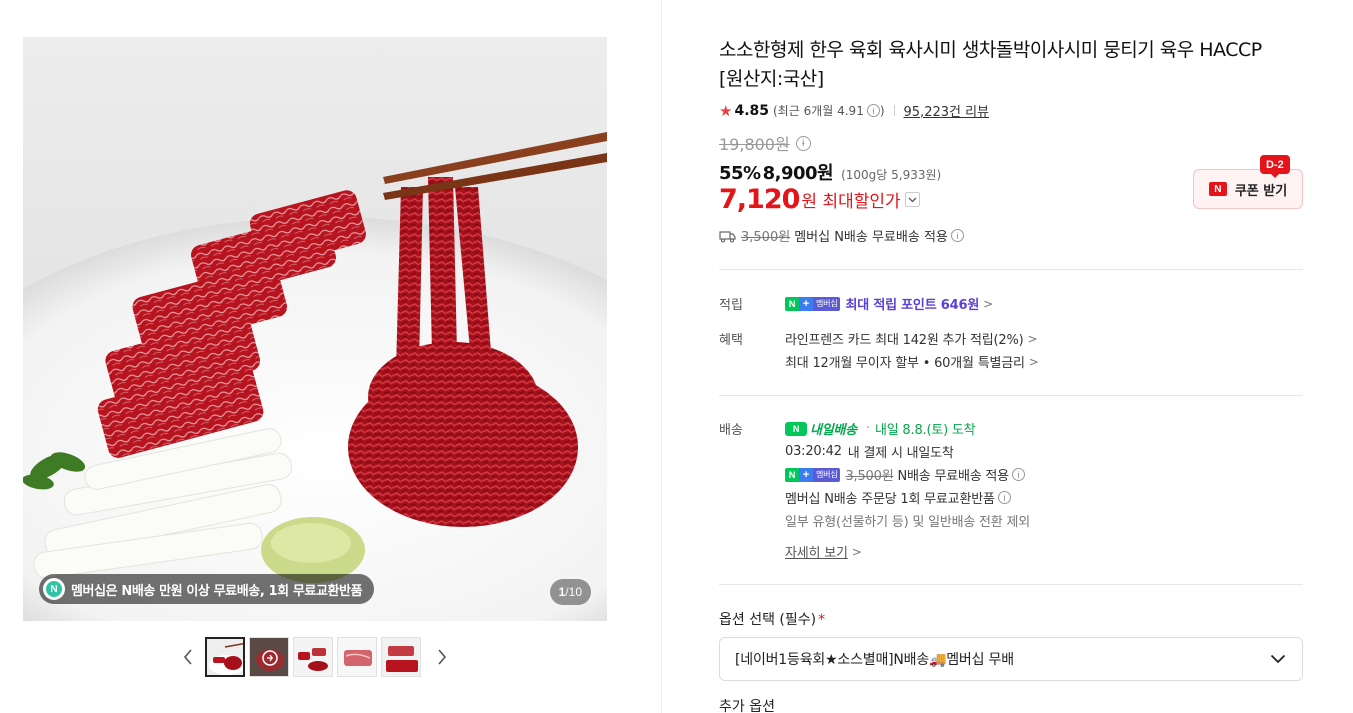  I want to click on original-price: 19,800원 i, so click(765, 143).